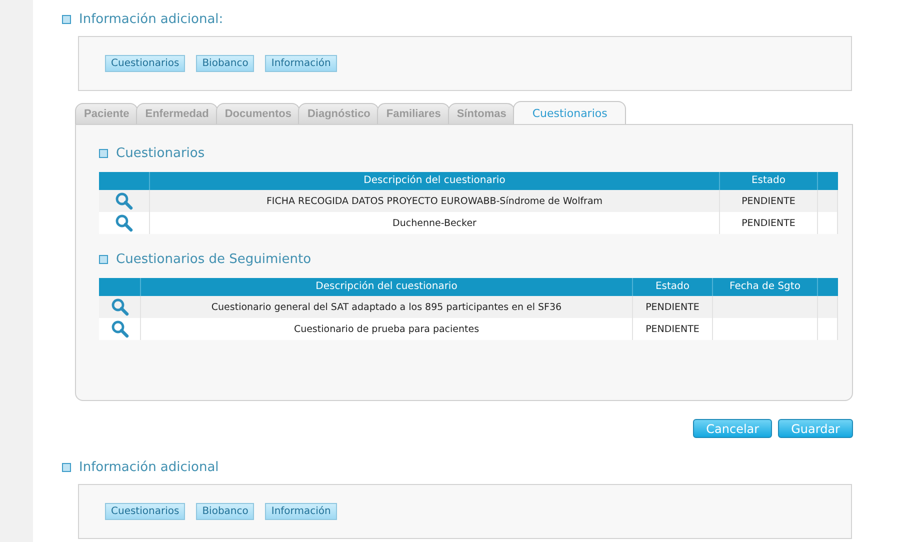 Image resolution: width=901 pixels, height=542 pixels. Describe the element at coordinates (258, 113) in the screenshot. I see `tab: Documentos` at that location.